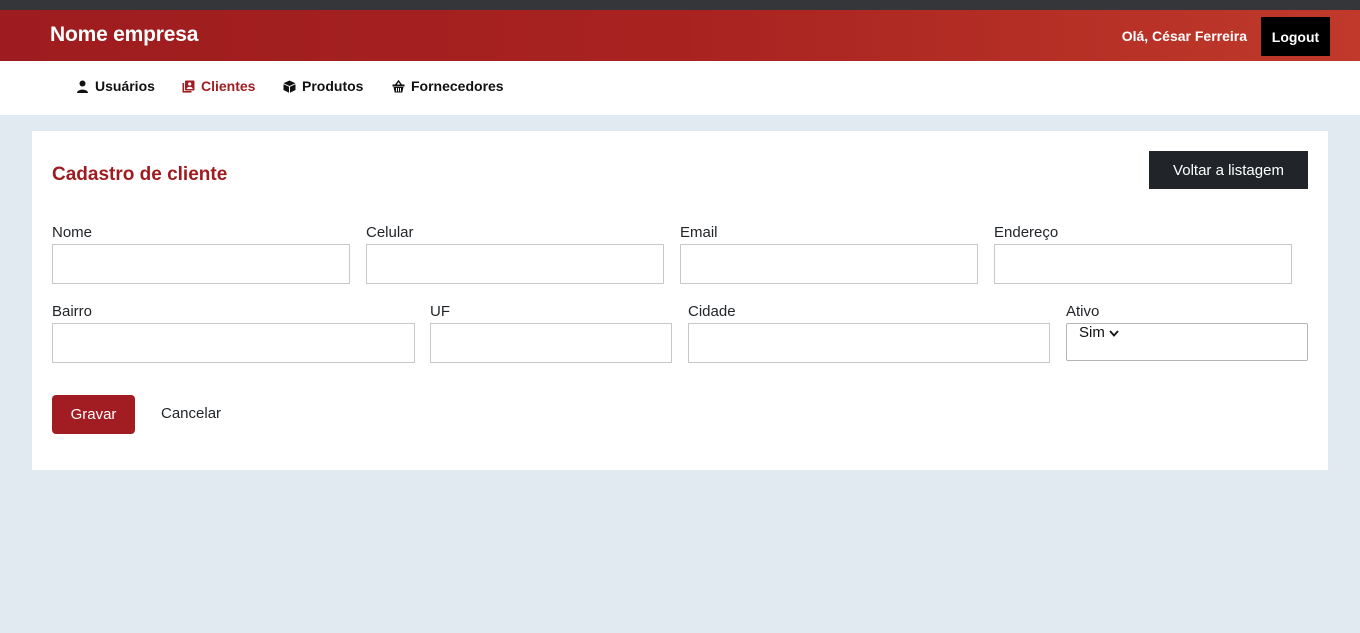 This screenshot has height=633, width=1360. I want to click on ativo-select: Sim, so click(1187, 342).